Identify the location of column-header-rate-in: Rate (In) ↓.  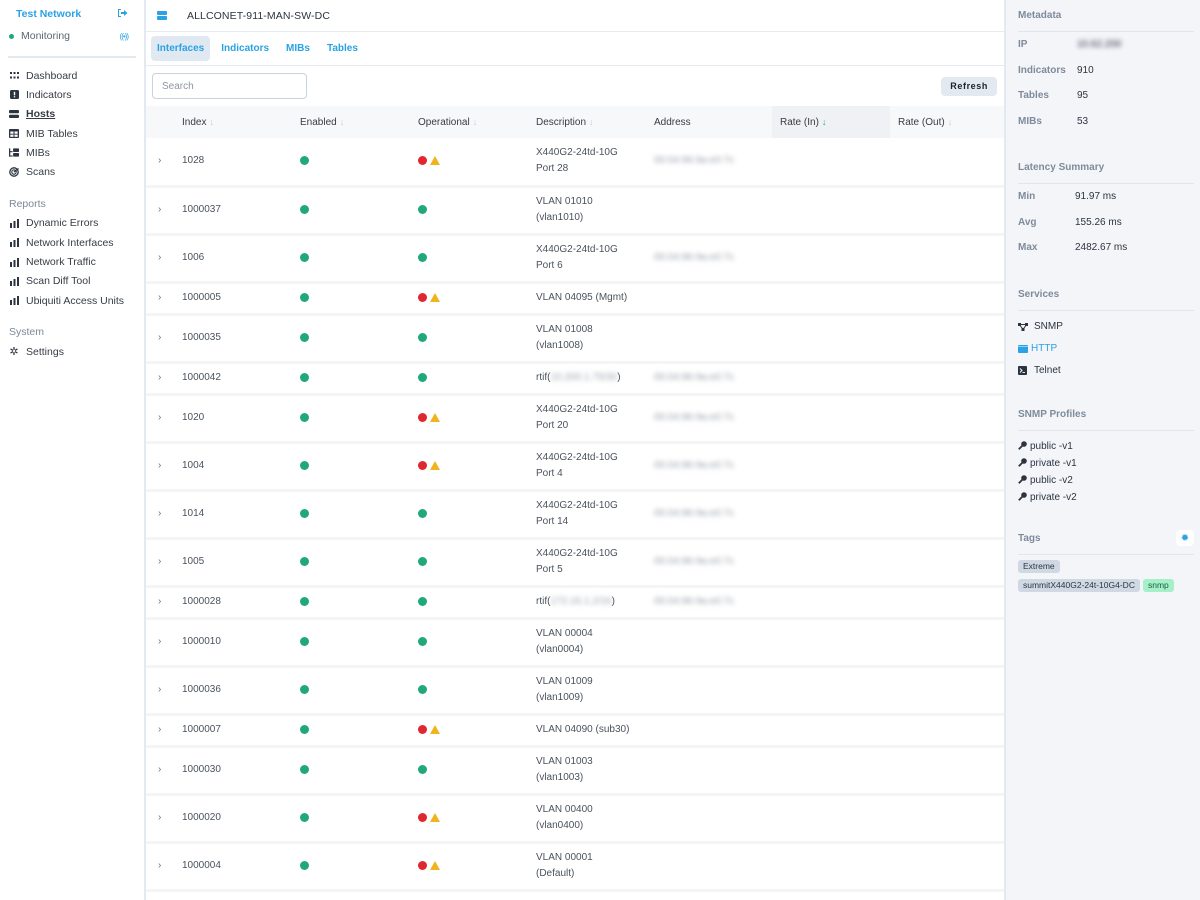
(831, 122).